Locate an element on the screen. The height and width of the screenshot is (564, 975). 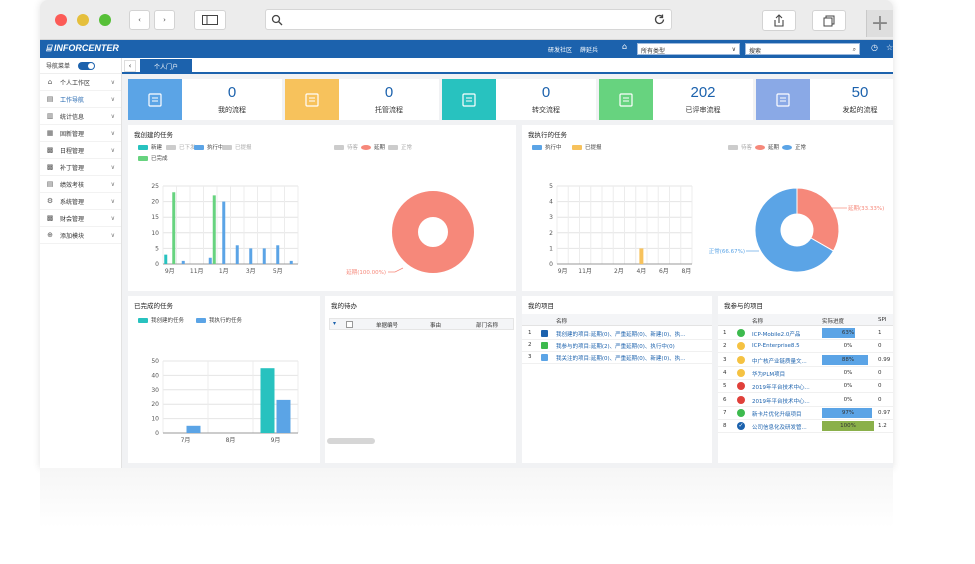
column-header: 实际进度 is located at coordinates (833, 321).